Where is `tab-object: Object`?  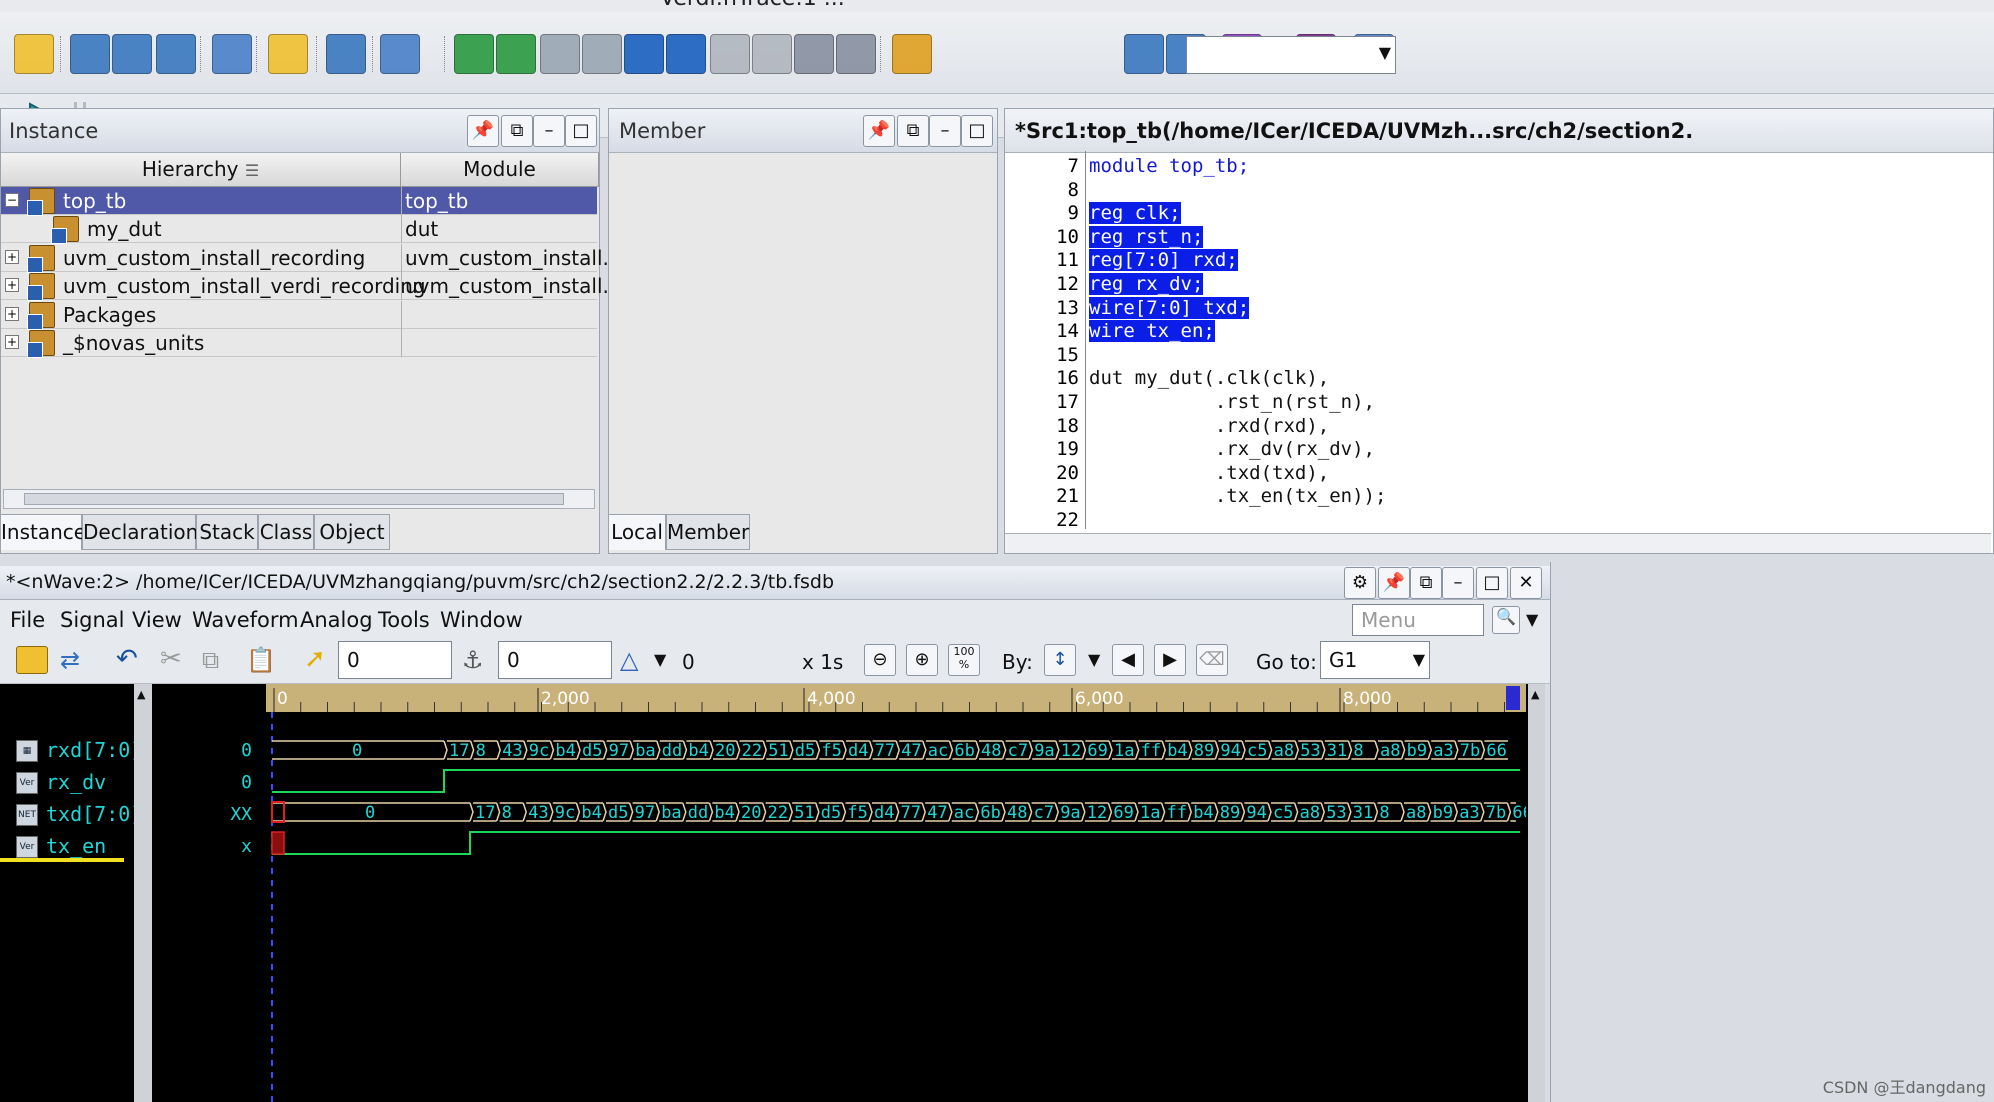
tab-object: Object is located at coordinates (352, 532).